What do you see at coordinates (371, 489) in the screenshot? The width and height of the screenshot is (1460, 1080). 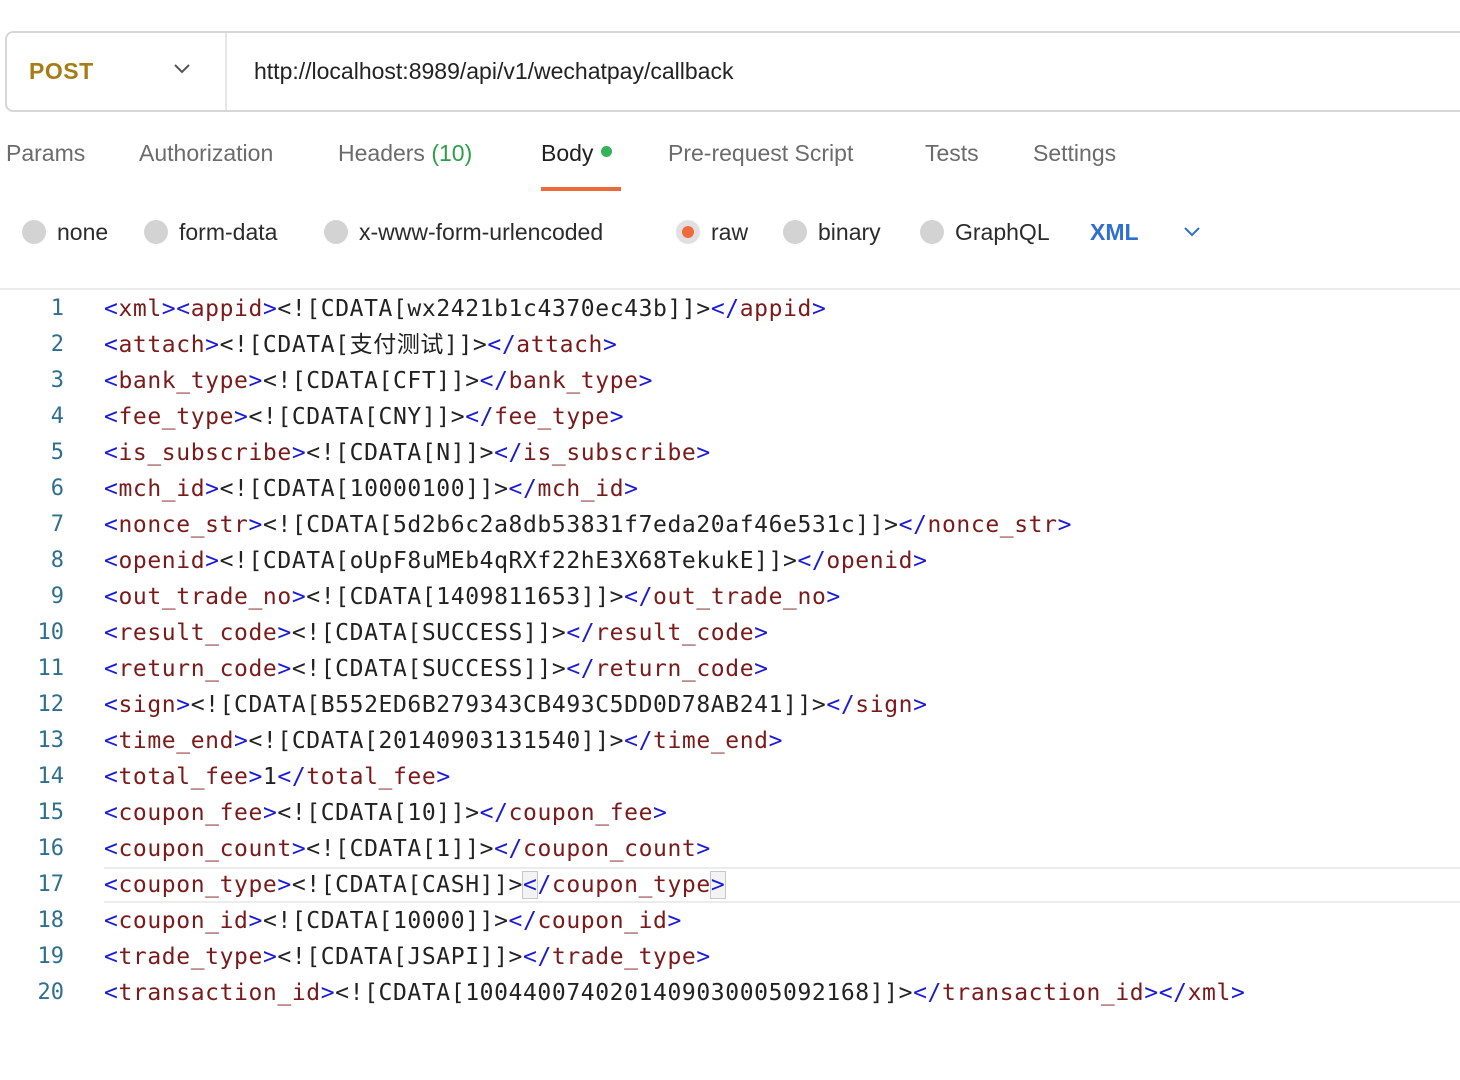 I see `code-text: <mch_id><![CDATA[10000100]]></mch_id>` at bounding box center [371, 489].